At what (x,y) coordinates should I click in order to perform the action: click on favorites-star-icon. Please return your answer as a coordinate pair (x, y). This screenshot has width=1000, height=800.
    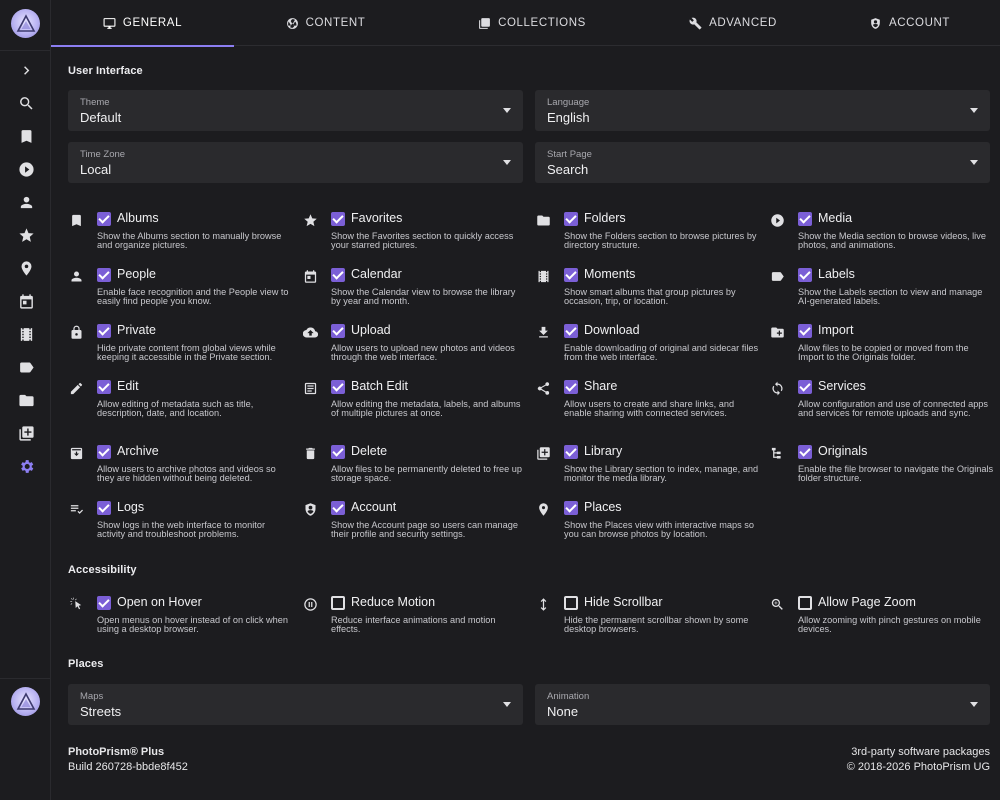
    Looking at the image, I should click on (26, 235).